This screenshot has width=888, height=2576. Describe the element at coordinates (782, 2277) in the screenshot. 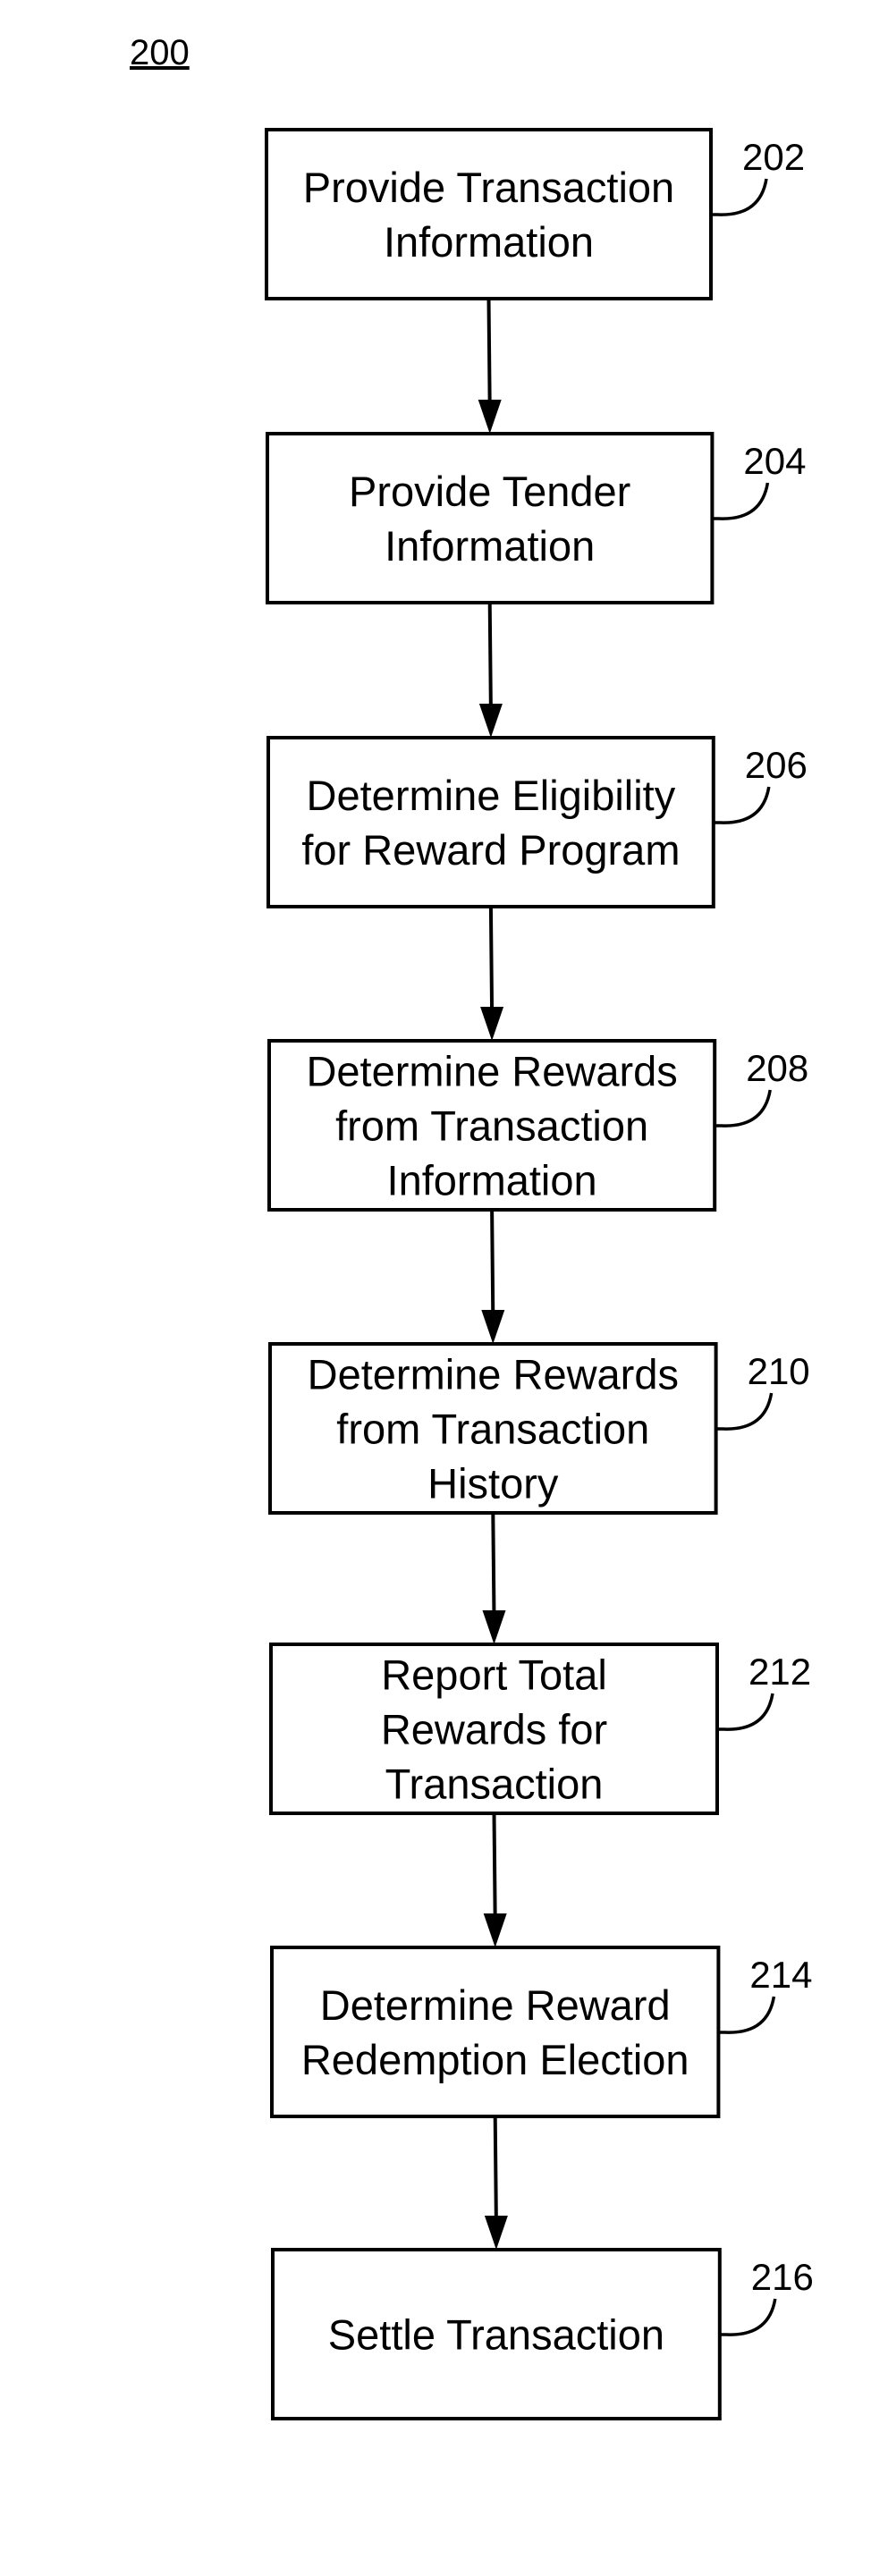

I see `reference-numeral: 216` at that location.